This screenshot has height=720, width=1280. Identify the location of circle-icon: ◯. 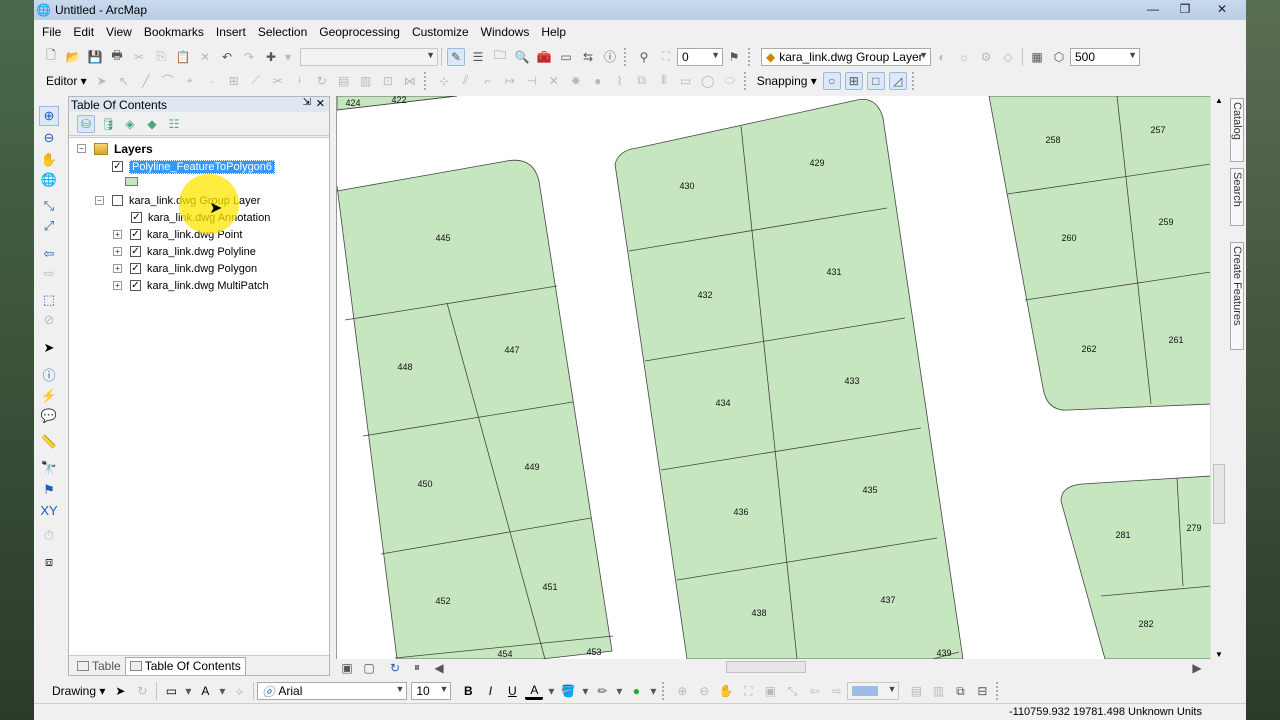
(708, 81).